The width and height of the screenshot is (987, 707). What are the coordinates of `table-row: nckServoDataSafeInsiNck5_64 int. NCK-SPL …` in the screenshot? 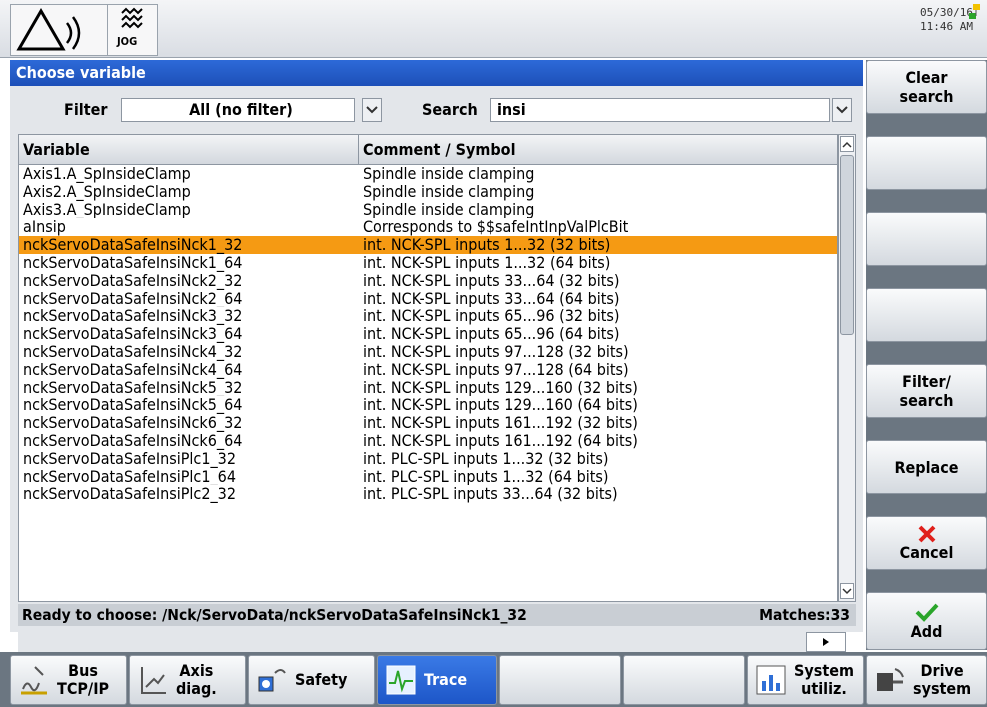 It's located at (428, 405).